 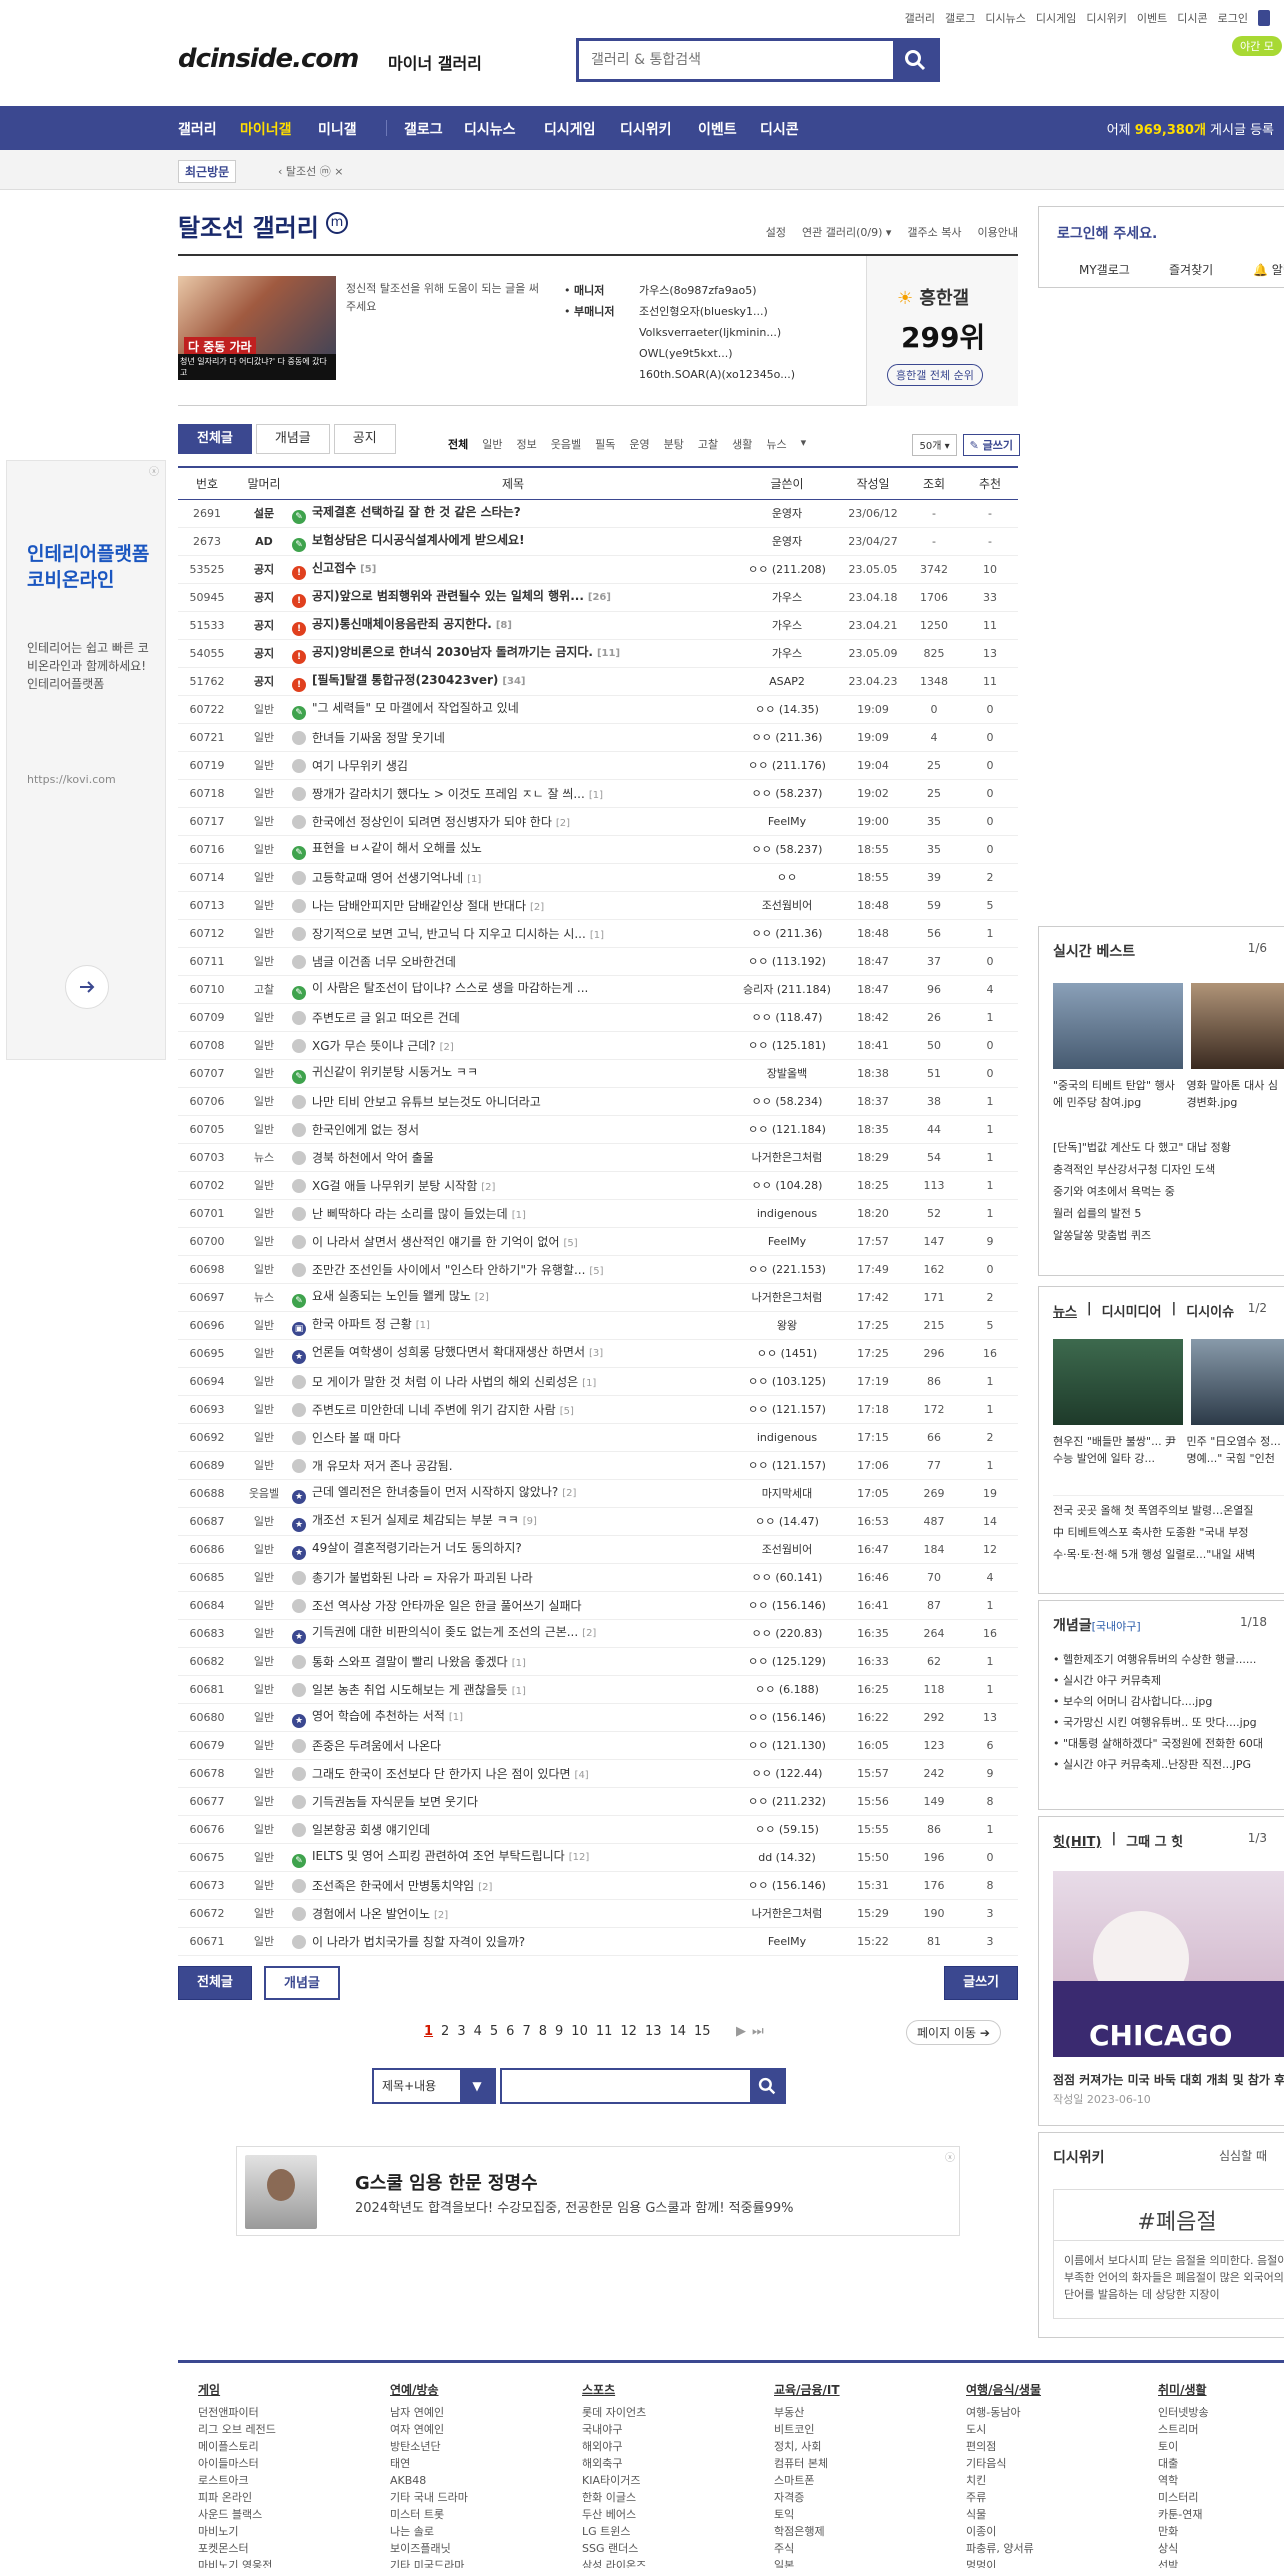 I want to click on submanager-name: 160th.SOAR(A)(xo12345o...), so click(x=729, y=374).